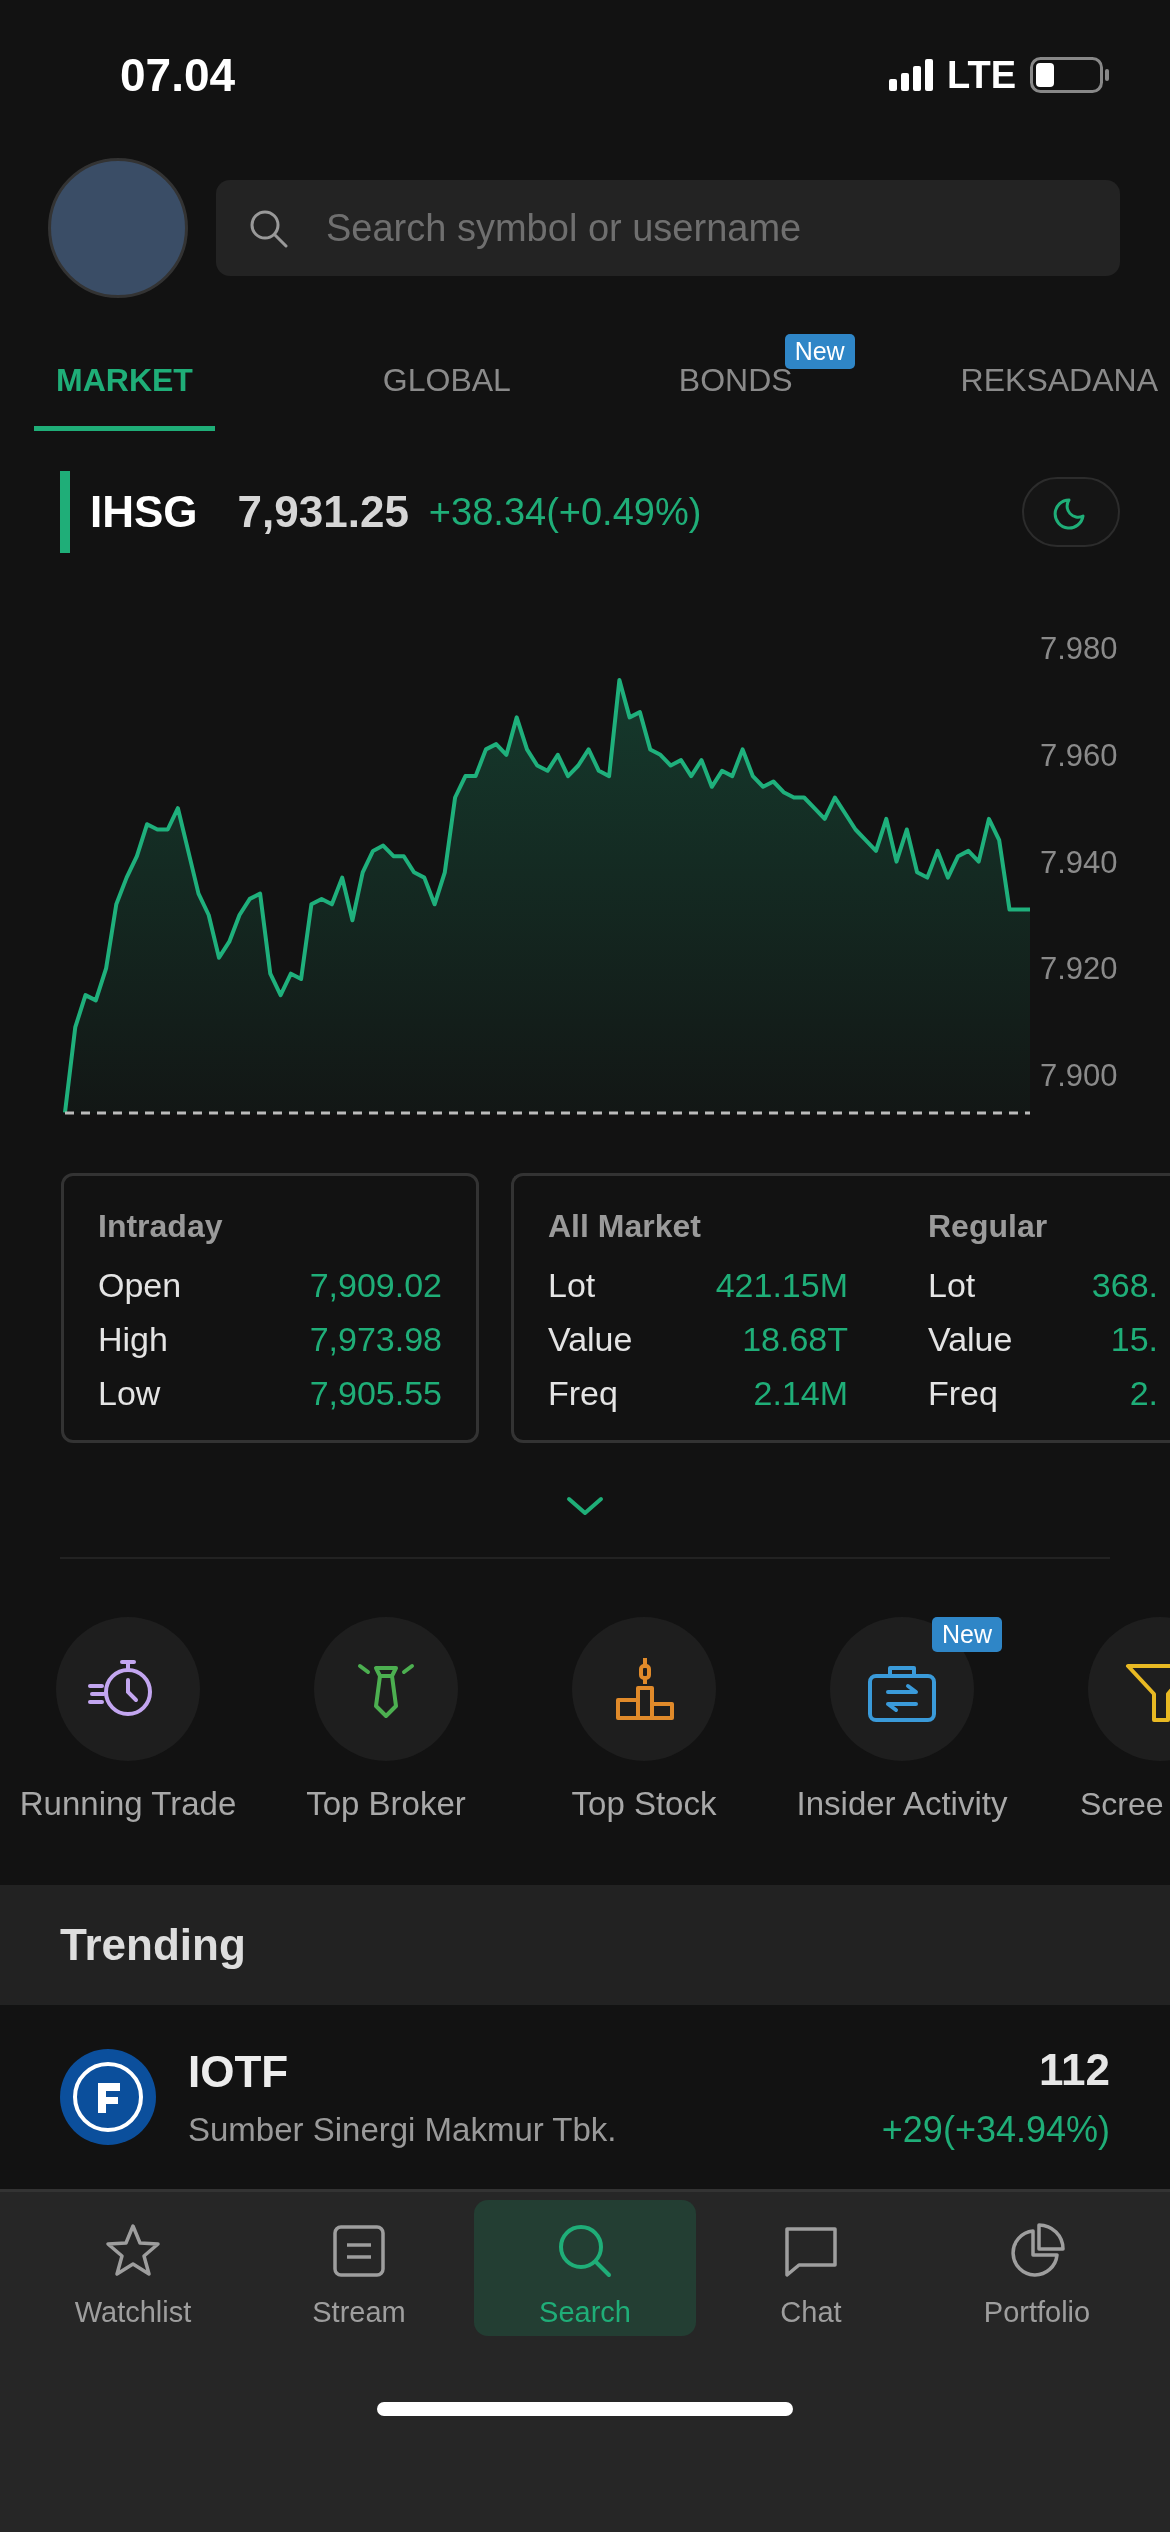 This screenshot has height=2532, width=1170. Describe the element at coordinates (1079, 648) in the screenshot. I see `axis-tick-label: 7.980` at that location.